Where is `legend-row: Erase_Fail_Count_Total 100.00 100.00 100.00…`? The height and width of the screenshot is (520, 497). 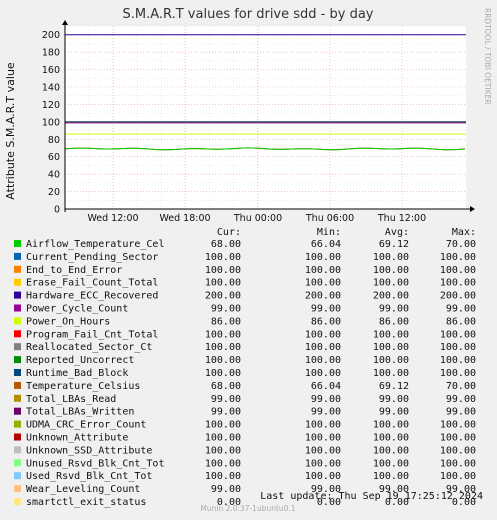 legend-row: Erase_Fail_Count_Total 100.00 100.00 100.00… is located at coordinates (245, 283).